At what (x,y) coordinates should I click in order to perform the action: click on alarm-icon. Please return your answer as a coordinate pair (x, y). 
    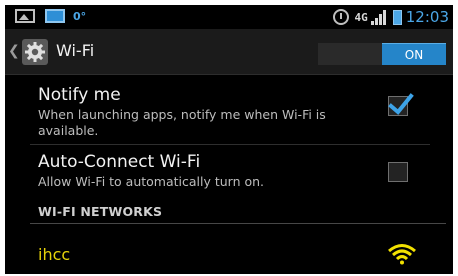
    Looking at the image, I should click on (340, 17).